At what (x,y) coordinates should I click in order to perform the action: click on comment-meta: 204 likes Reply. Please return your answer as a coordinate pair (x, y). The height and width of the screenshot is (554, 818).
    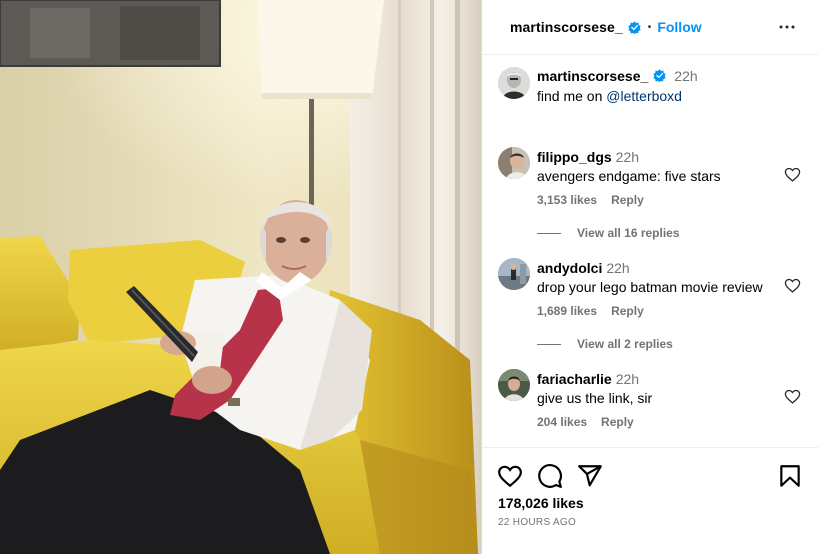
    Looking at the image, I should click on (592, 422).